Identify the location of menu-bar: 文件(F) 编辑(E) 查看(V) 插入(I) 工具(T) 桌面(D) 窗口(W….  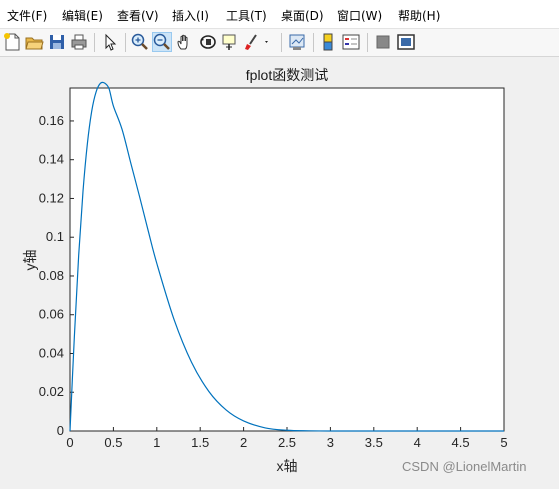
(279, 14).